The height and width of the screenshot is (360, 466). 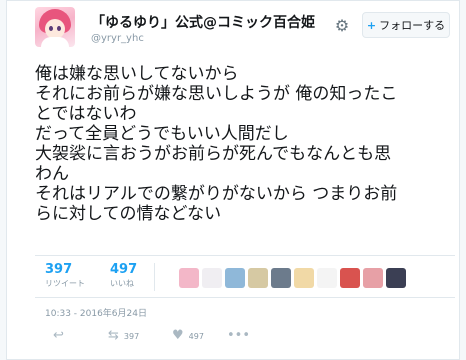 I want to click on tweet-text-line: それにお前らが嫌な思いしようが 俺の知ったこ, so click(x=216, y=94).